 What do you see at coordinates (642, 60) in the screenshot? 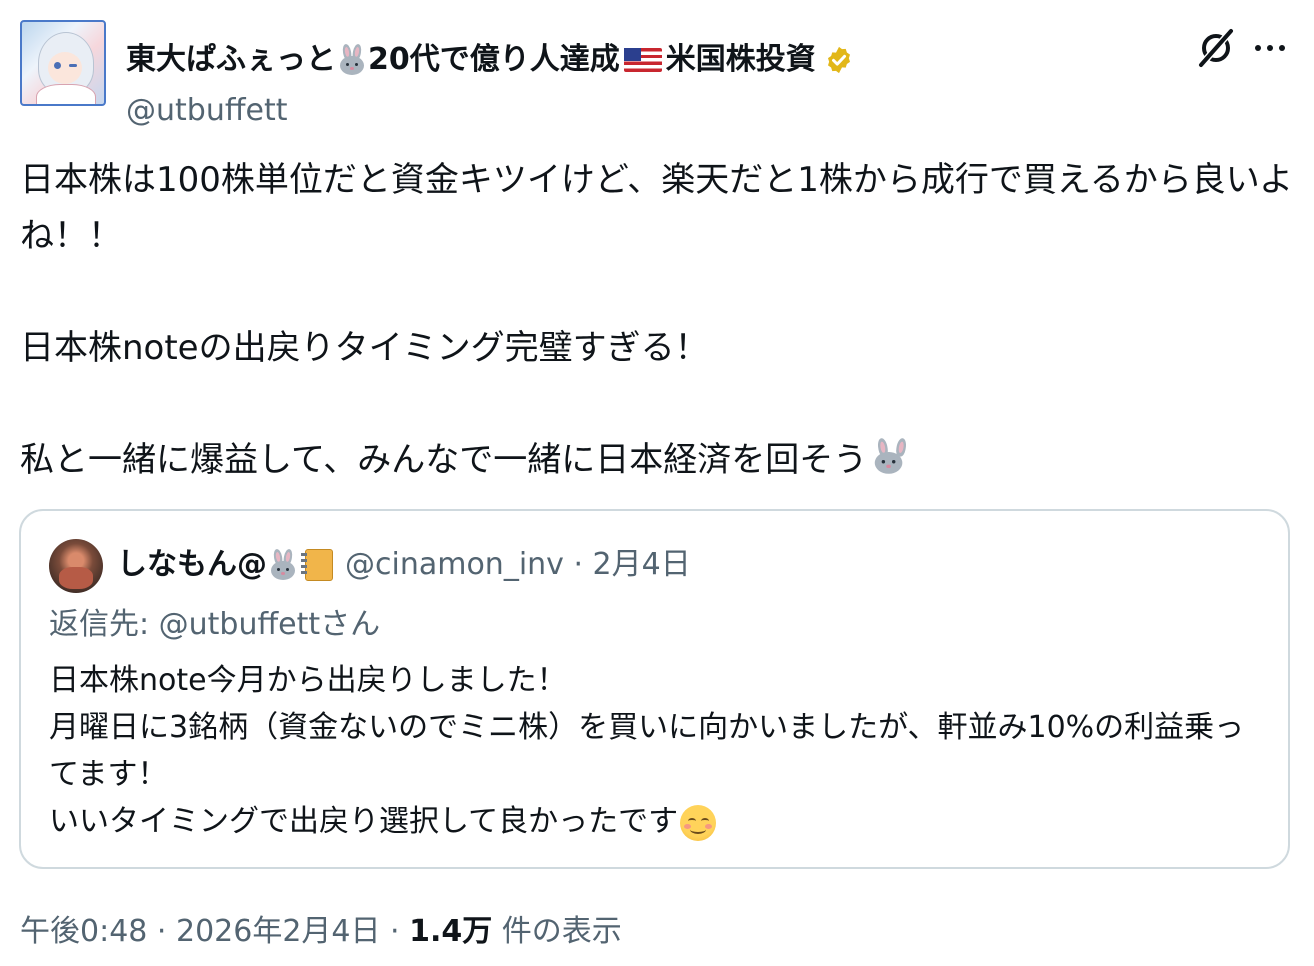
I see `us-flag-icon` at bounding box center [642, 60].